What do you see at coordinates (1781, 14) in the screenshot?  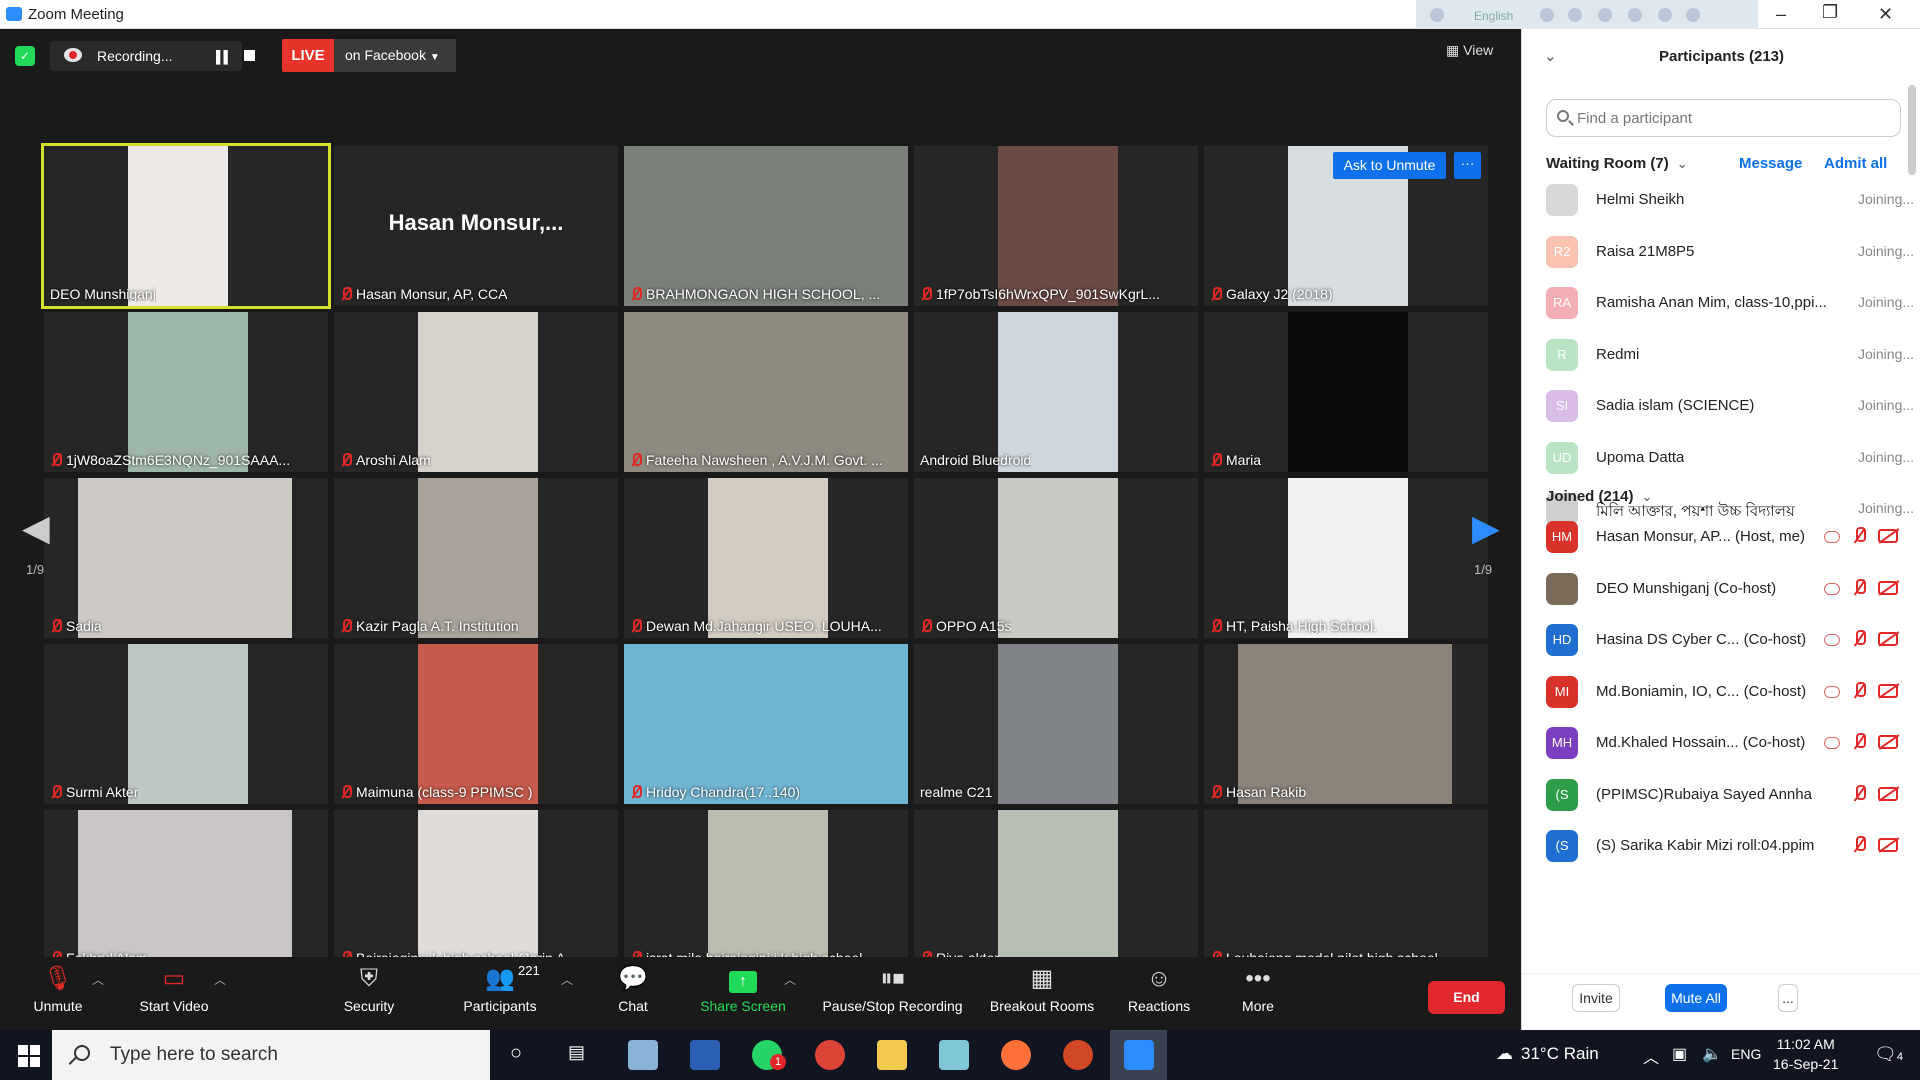 I see `minimize-button: –` at bounding box center [1781, 14].